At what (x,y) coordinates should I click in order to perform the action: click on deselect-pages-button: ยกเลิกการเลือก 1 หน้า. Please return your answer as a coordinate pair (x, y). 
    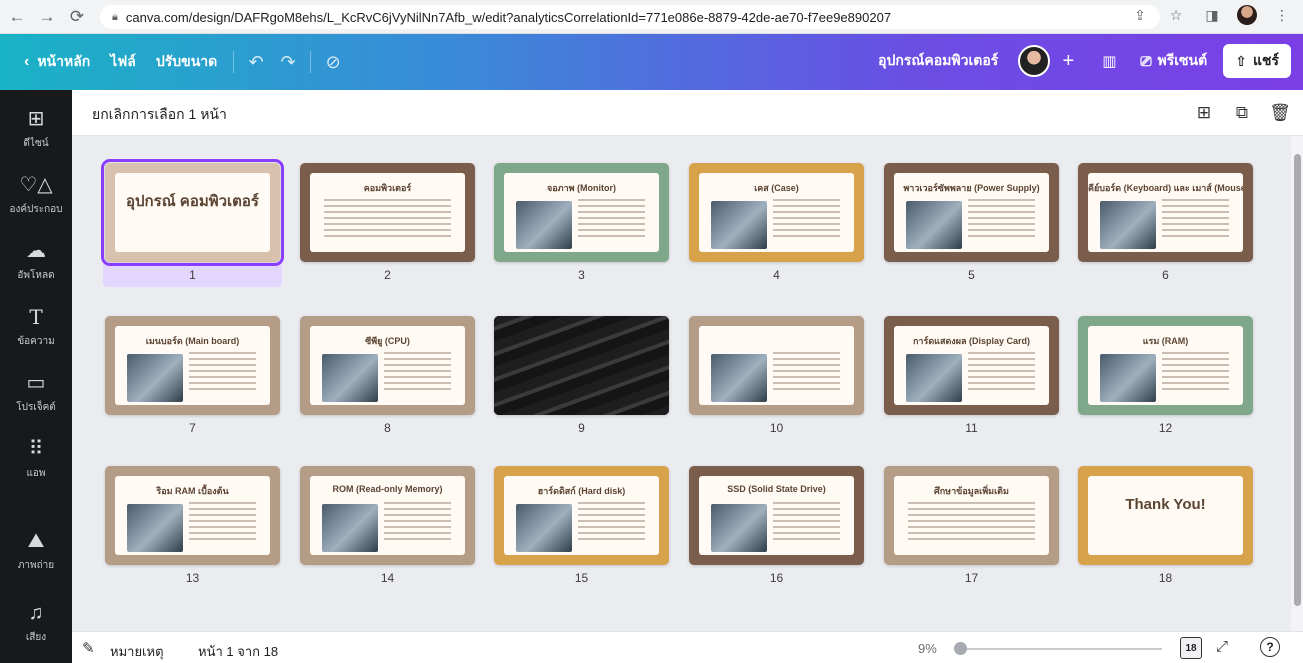
    Looking at the image, I should click on (159, 115).